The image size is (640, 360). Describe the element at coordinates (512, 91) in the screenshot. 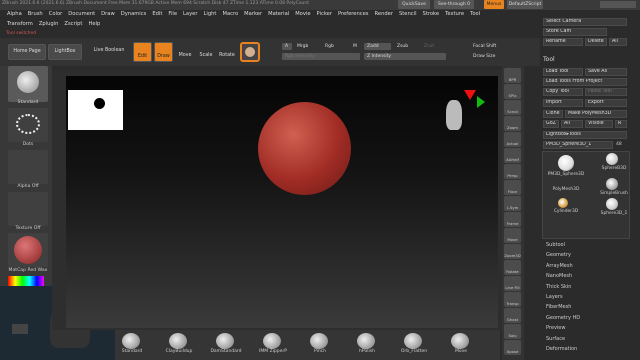

I see `right-shelf-spix-button: SPix` at that location.